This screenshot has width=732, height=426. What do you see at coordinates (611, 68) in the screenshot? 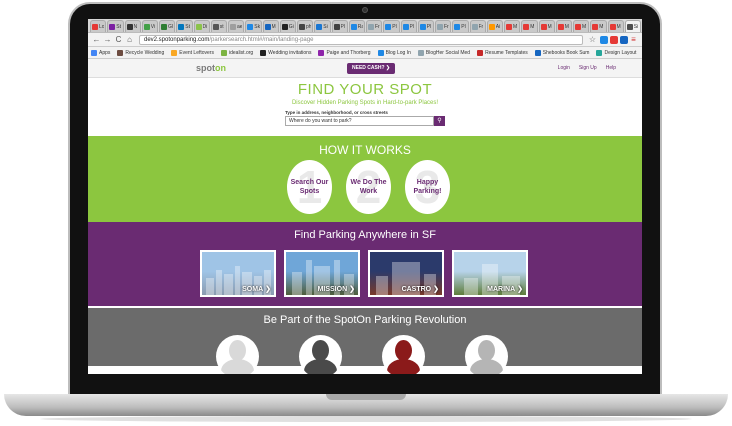
I see `help-link: Help` at bounding box center [611, 68].